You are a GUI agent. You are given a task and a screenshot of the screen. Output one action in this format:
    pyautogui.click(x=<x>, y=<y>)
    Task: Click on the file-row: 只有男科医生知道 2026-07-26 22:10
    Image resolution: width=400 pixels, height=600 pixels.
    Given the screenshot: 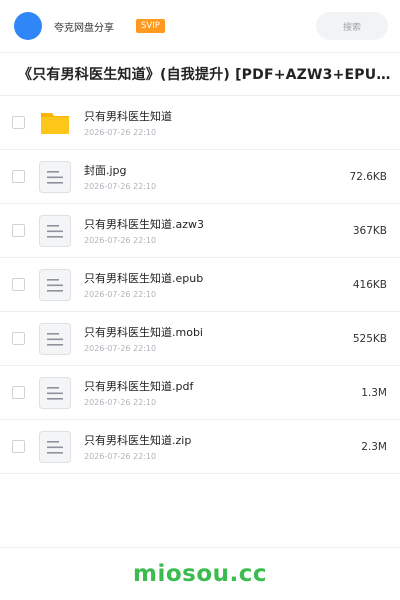 What is the action you would take?
    pyautogui.click(x=200, y=123)
    